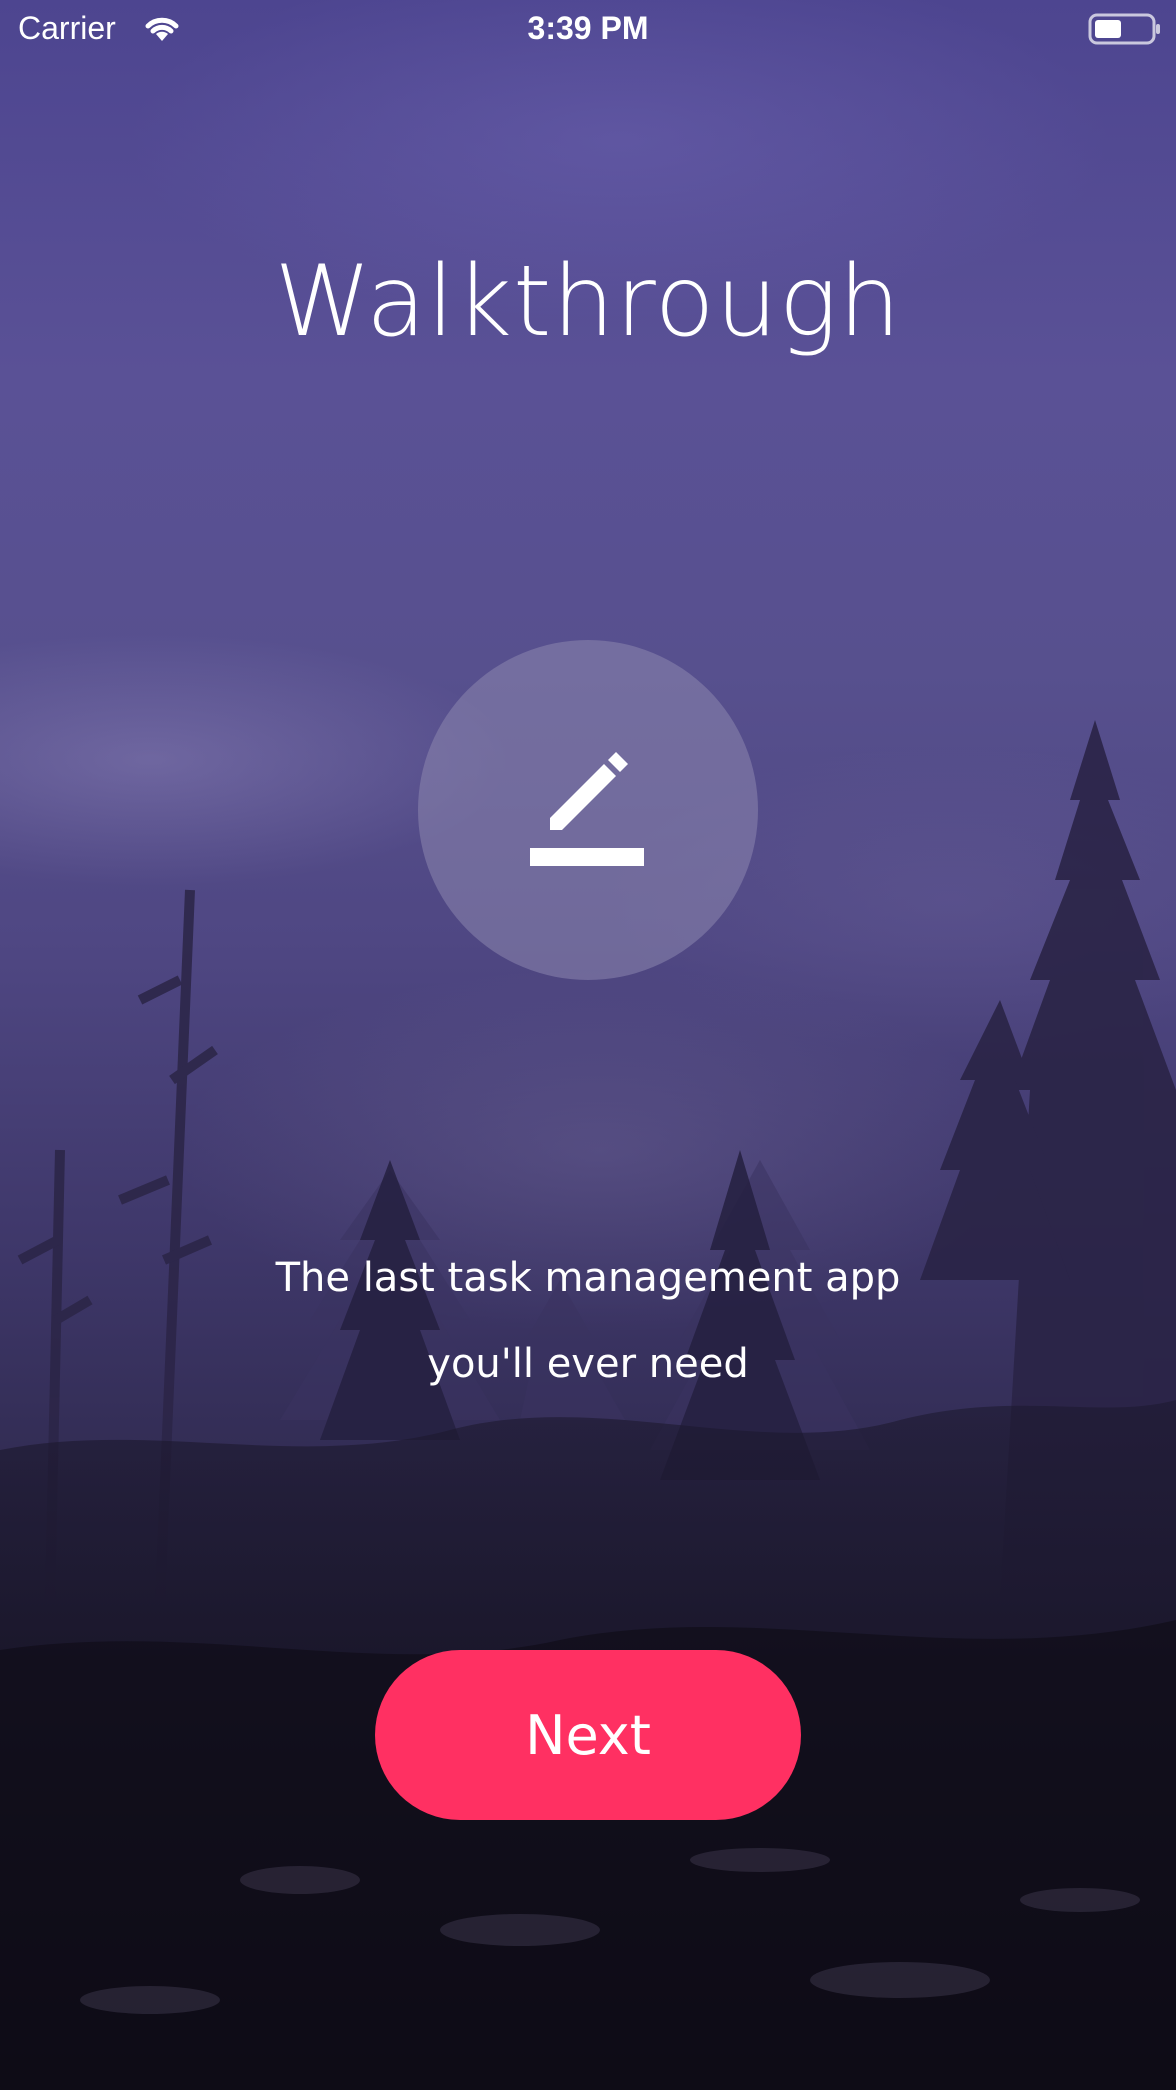  Describe the element at coordinates (588, 302) in the screenshot. I see `page-title: Walkthrough` at that location.